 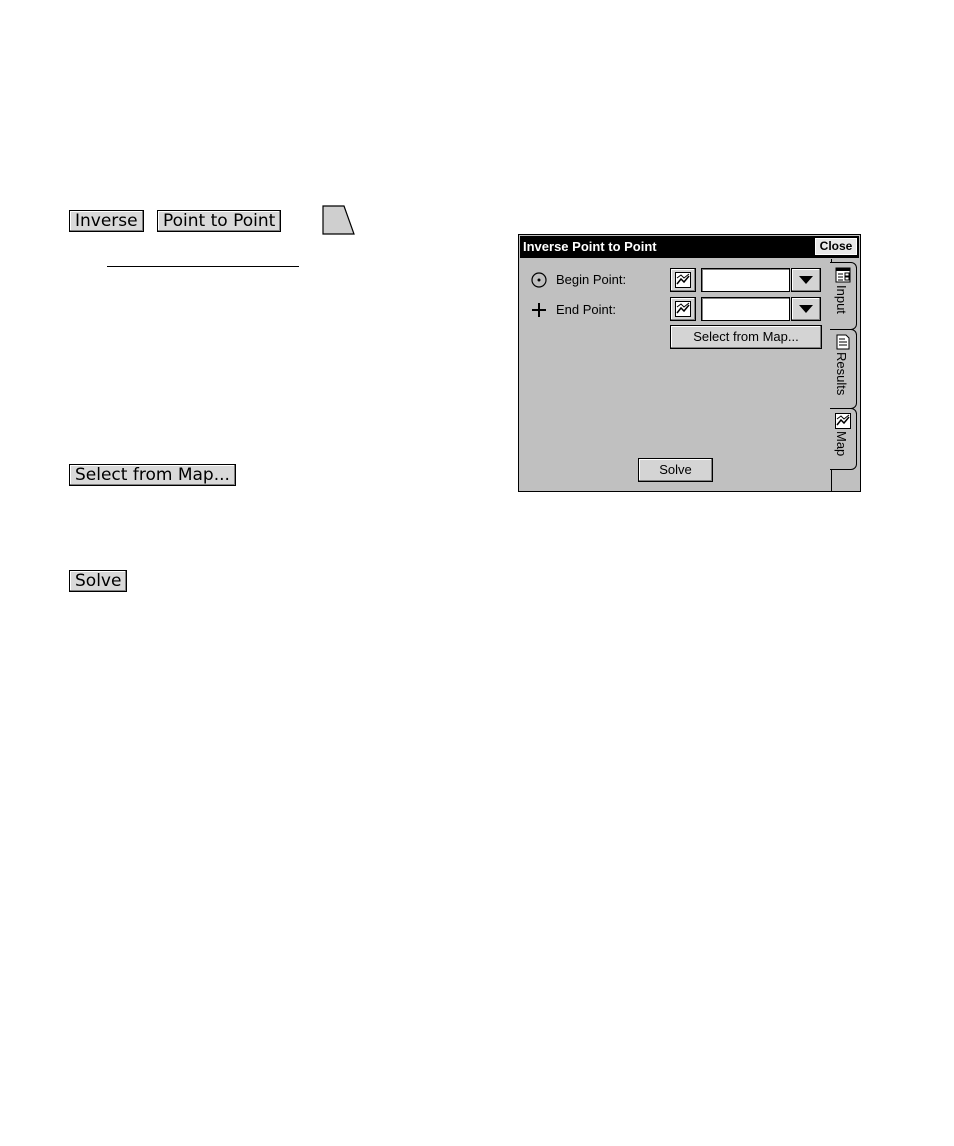 I want to click on begin-point-dropdown-button, so click(x=806, y=280).